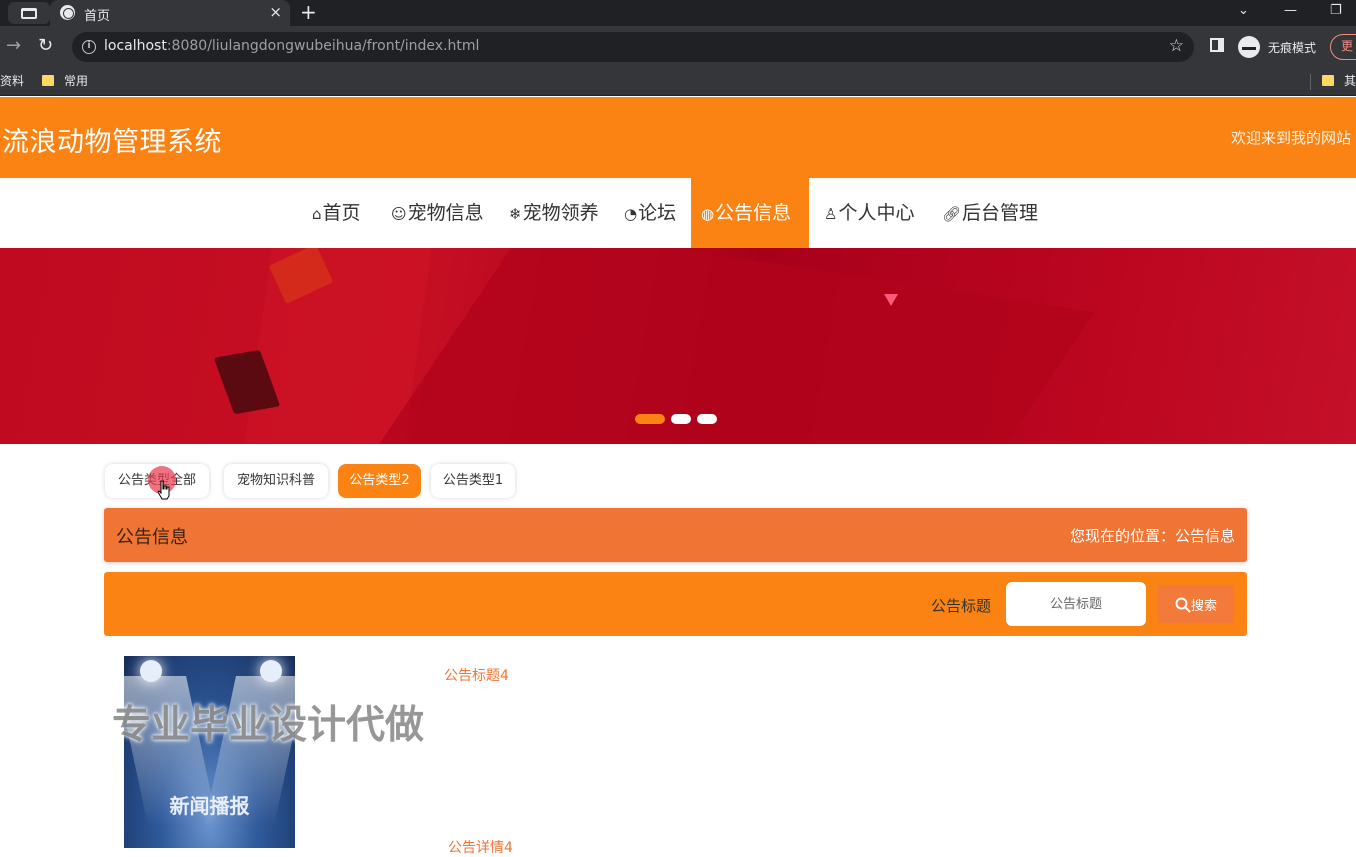 The image size is (1356, 857). What do you see at coordinates (891, 300) in the screenshot?
I see `banner-sparkle` at bounding box center [891, 300].